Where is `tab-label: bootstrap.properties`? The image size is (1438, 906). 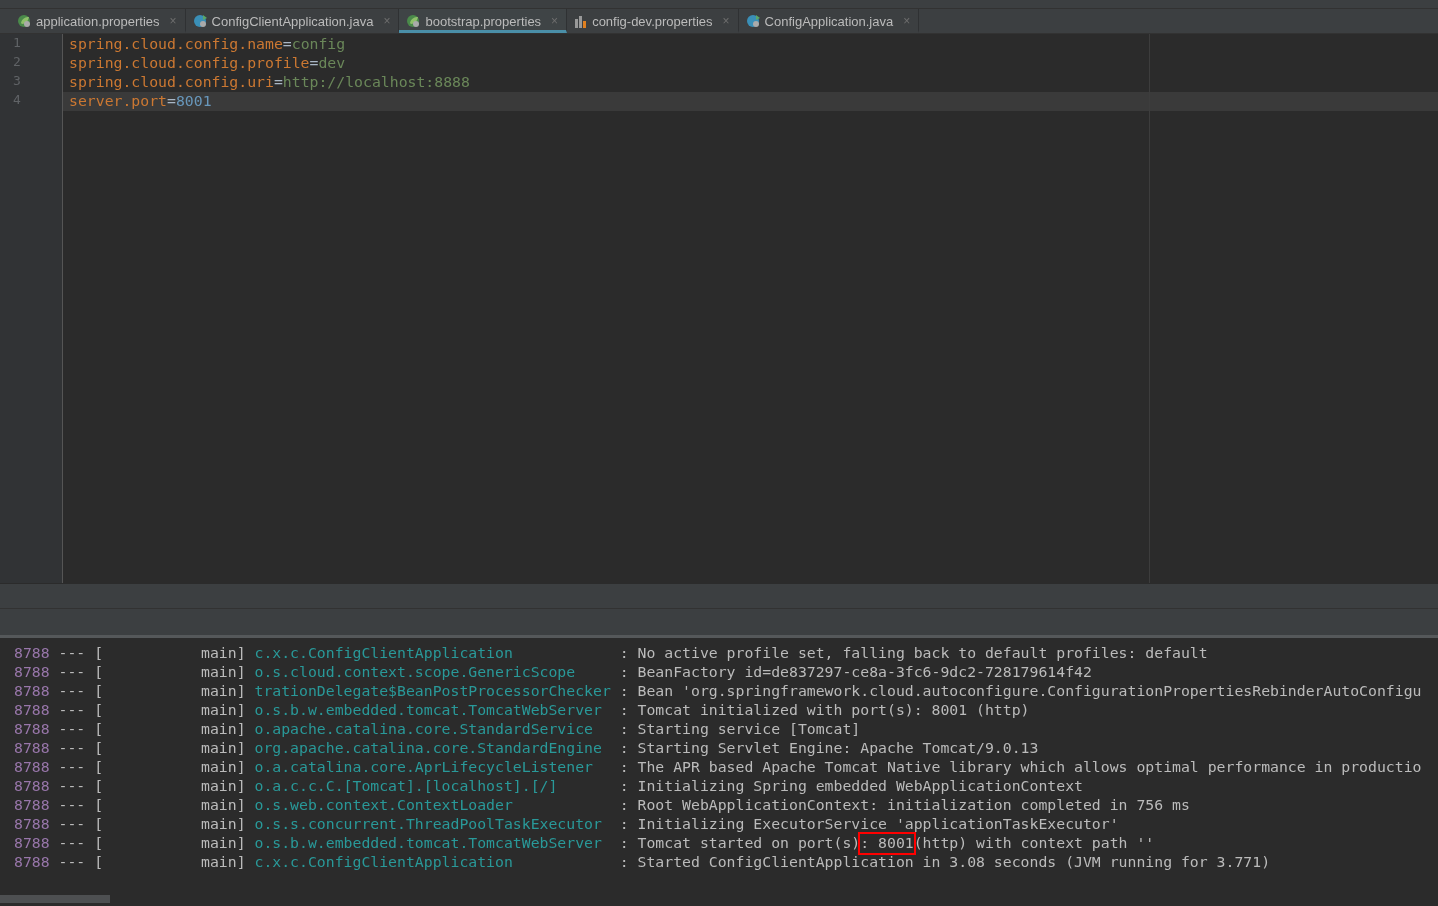
tab-label: bootstrap.properties is located at coordinates (483, 21).